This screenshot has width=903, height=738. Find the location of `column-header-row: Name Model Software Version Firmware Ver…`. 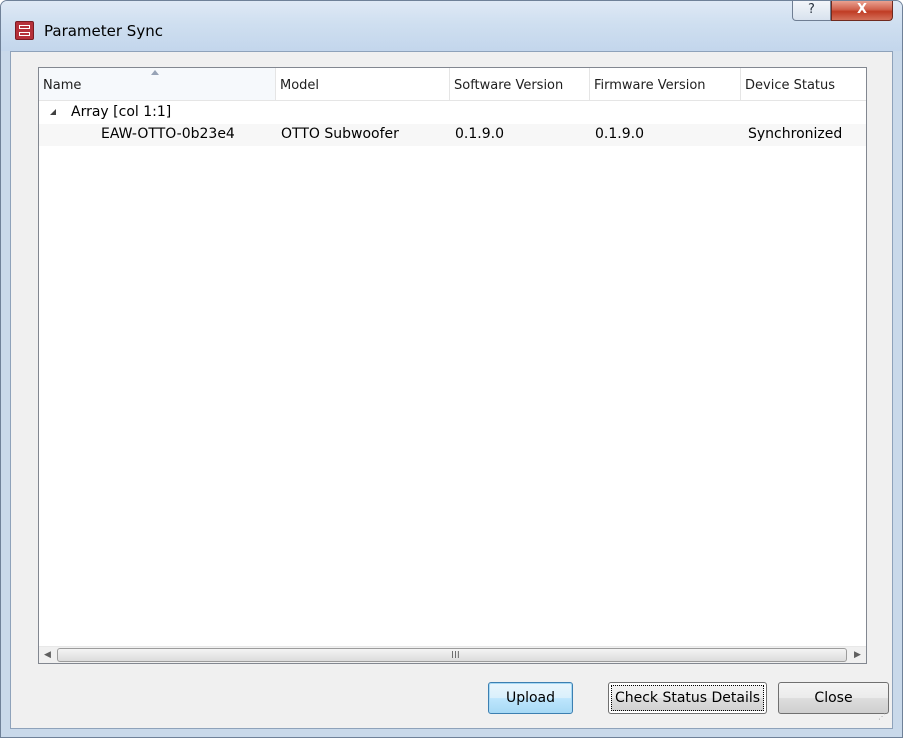

column-header-row: Name Model Software Version Firmware Ver… is located at coordinates (452, 84).